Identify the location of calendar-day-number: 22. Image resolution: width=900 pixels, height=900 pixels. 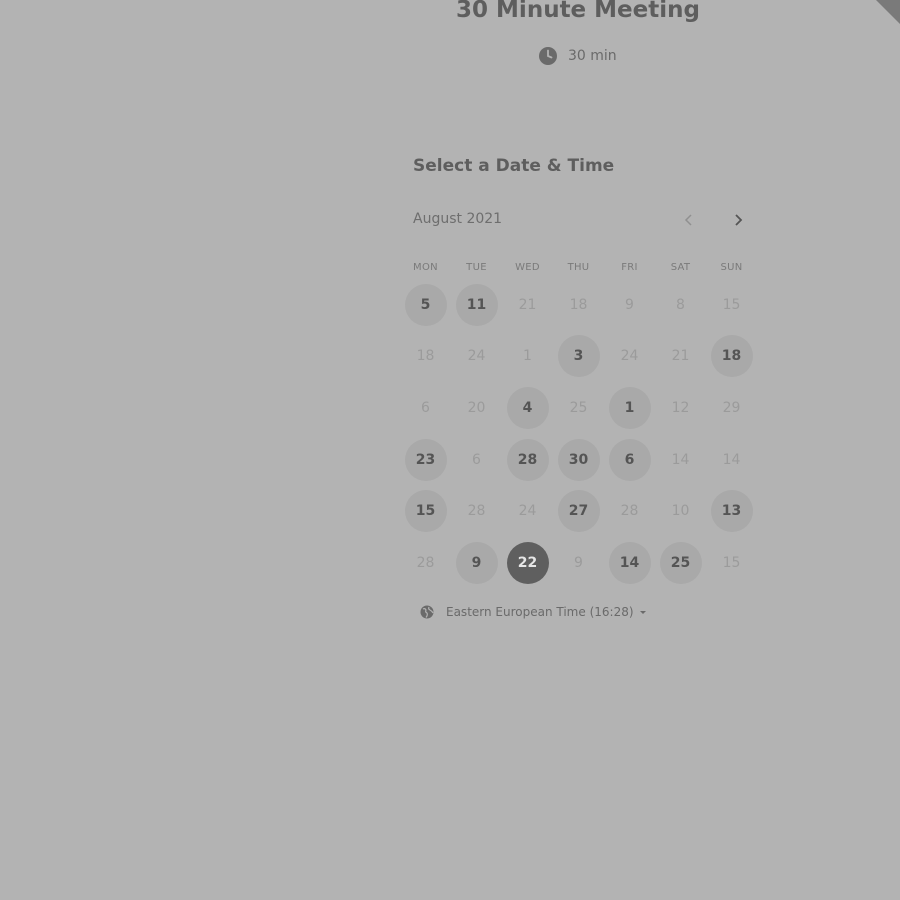
(527, 562).